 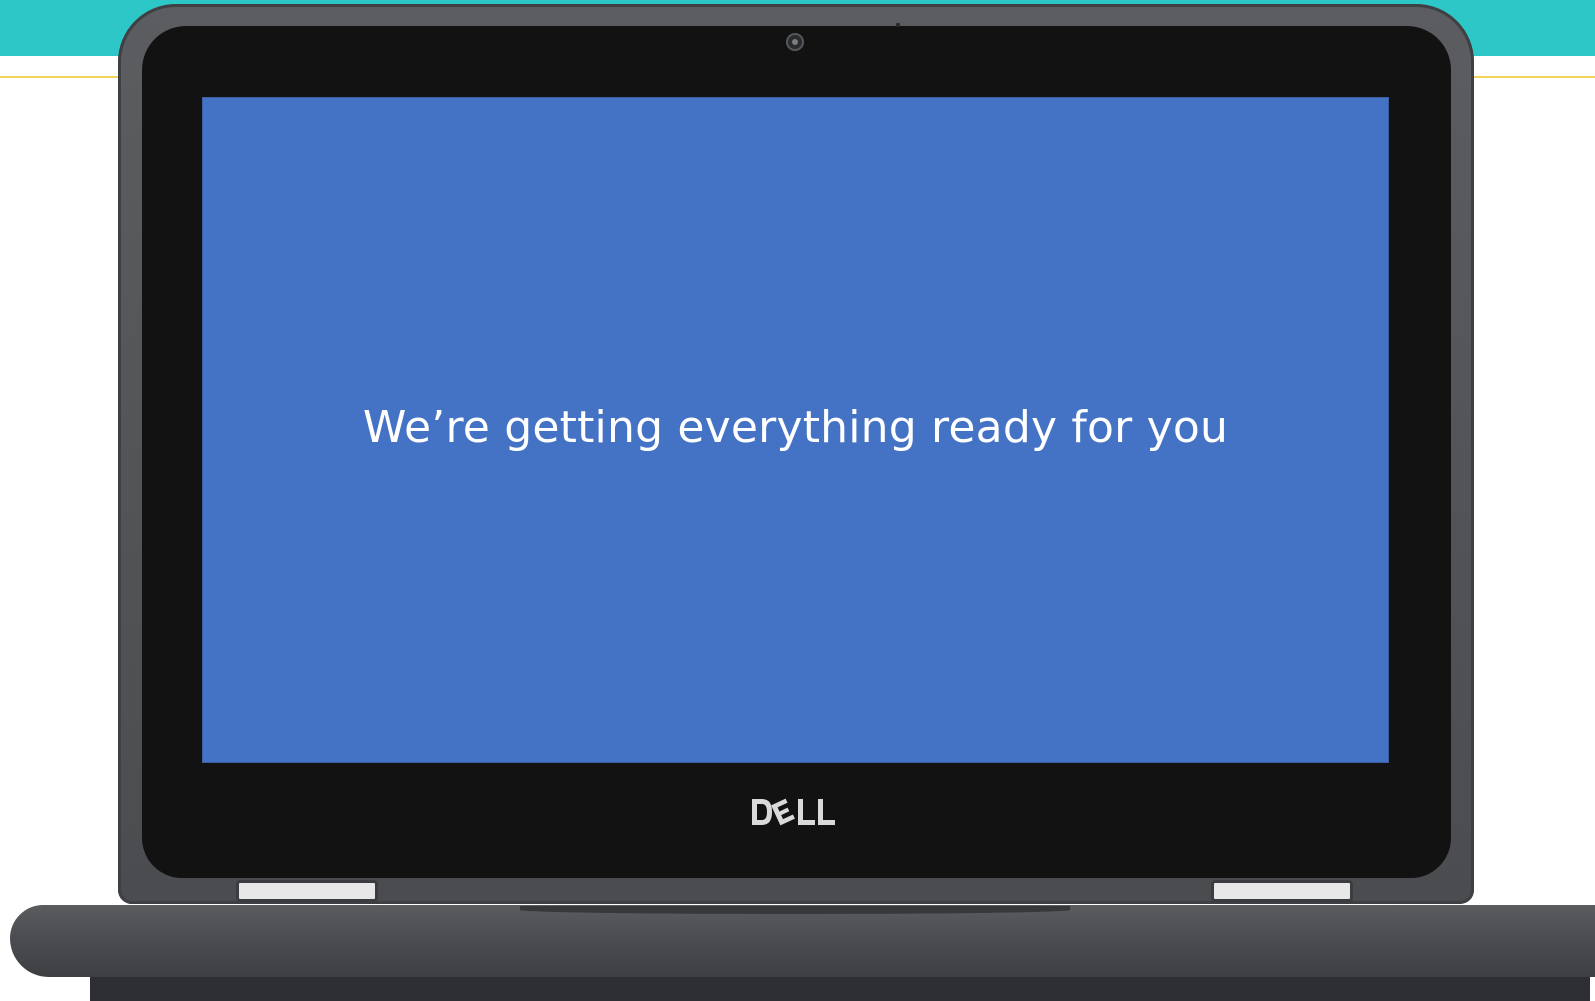 What do you see at coordinates (795, 910) in the screenshot?
I see `laptop-base-groove` at bounding box center [795, 910].